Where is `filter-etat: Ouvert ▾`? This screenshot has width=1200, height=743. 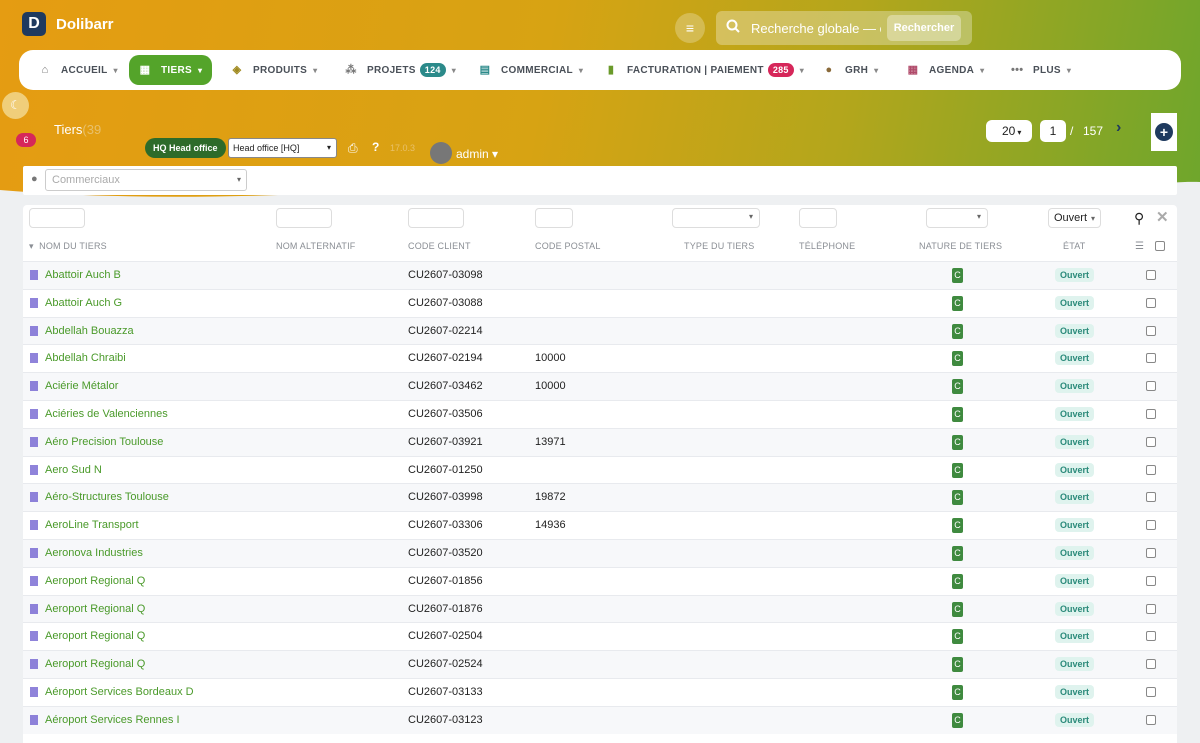 filter-etat: Ouvert ▾ is located at coordinates (1074, 218).